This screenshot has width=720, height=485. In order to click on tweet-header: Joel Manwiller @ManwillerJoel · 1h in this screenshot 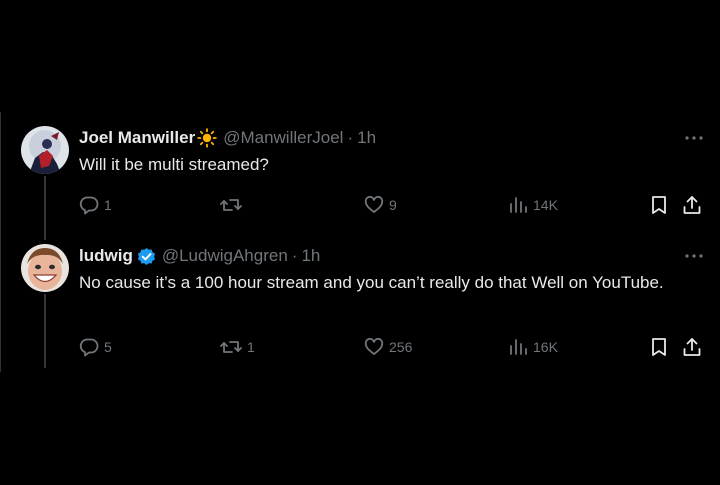, I will do `click(227, 138)`.